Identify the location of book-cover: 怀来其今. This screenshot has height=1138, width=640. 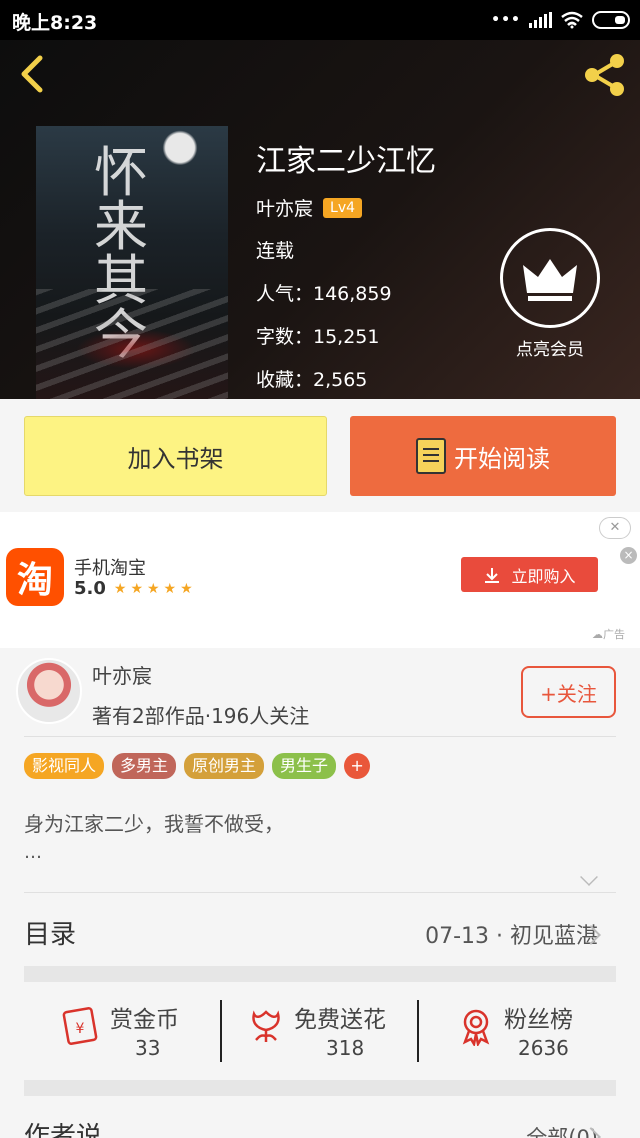
(132, 262).